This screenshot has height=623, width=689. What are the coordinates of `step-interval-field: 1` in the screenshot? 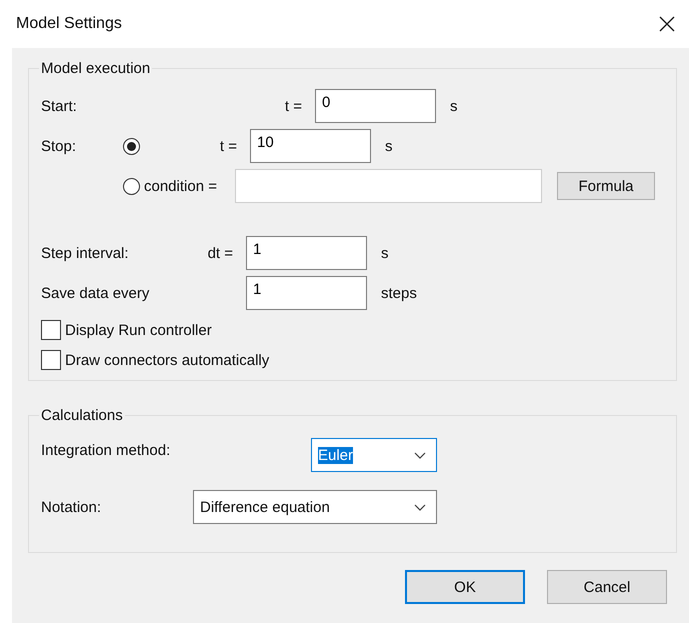 It's located at (306, 253).